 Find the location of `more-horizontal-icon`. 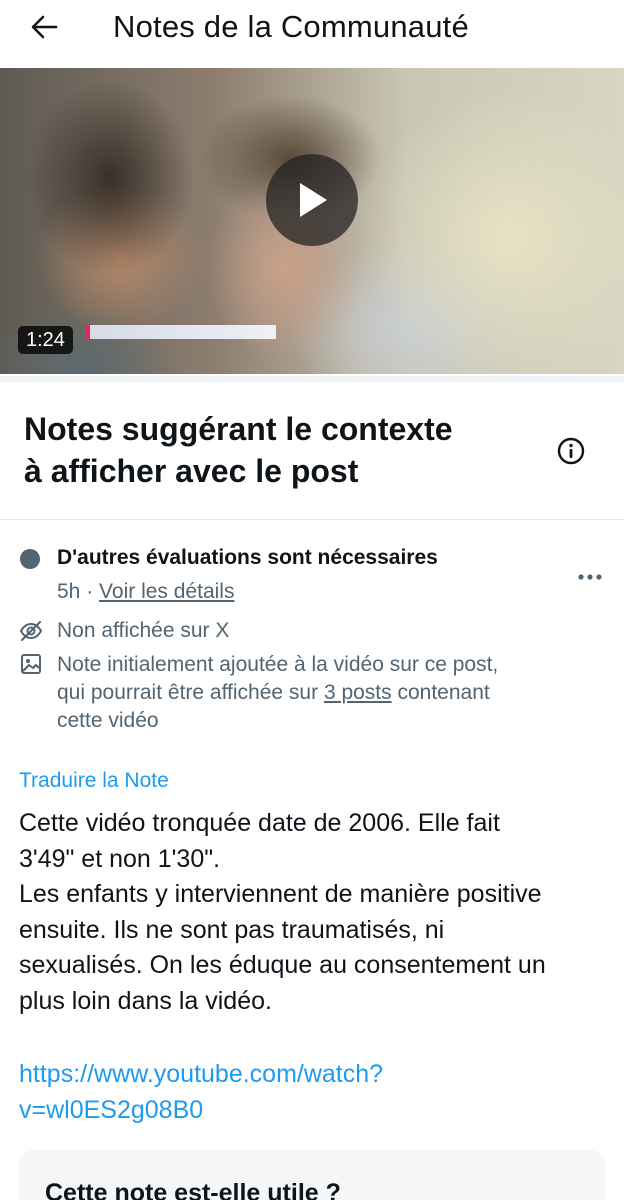

more-horizontal-icon is located at coordinates (590, 577).